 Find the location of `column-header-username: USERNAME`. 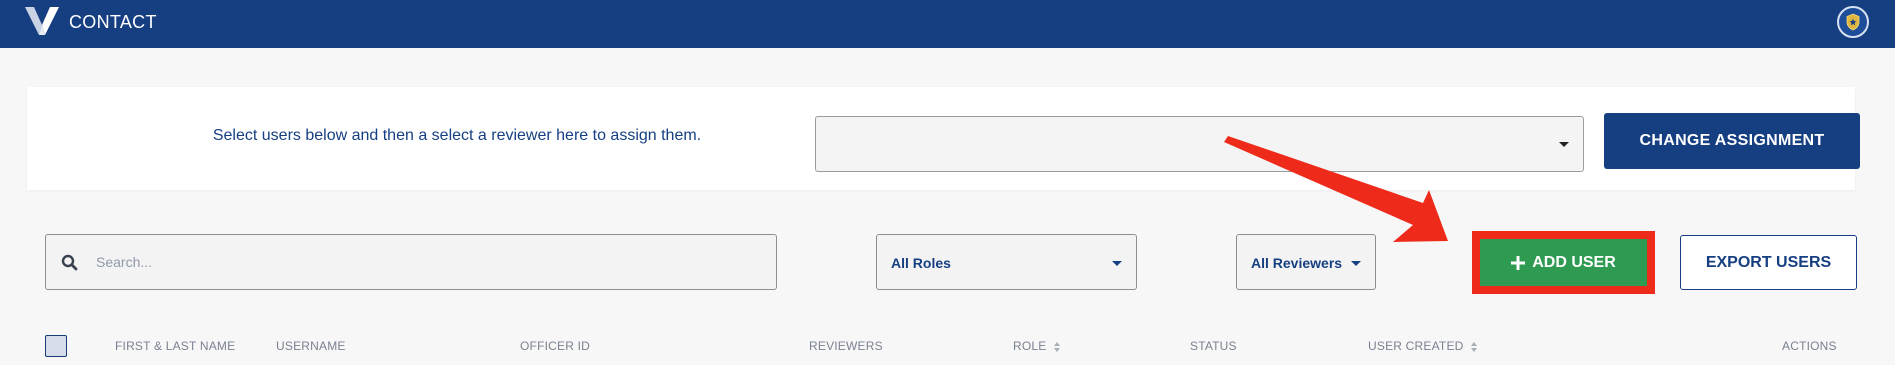

column-header-username: USERNAME is located at coordinates (311, 346).